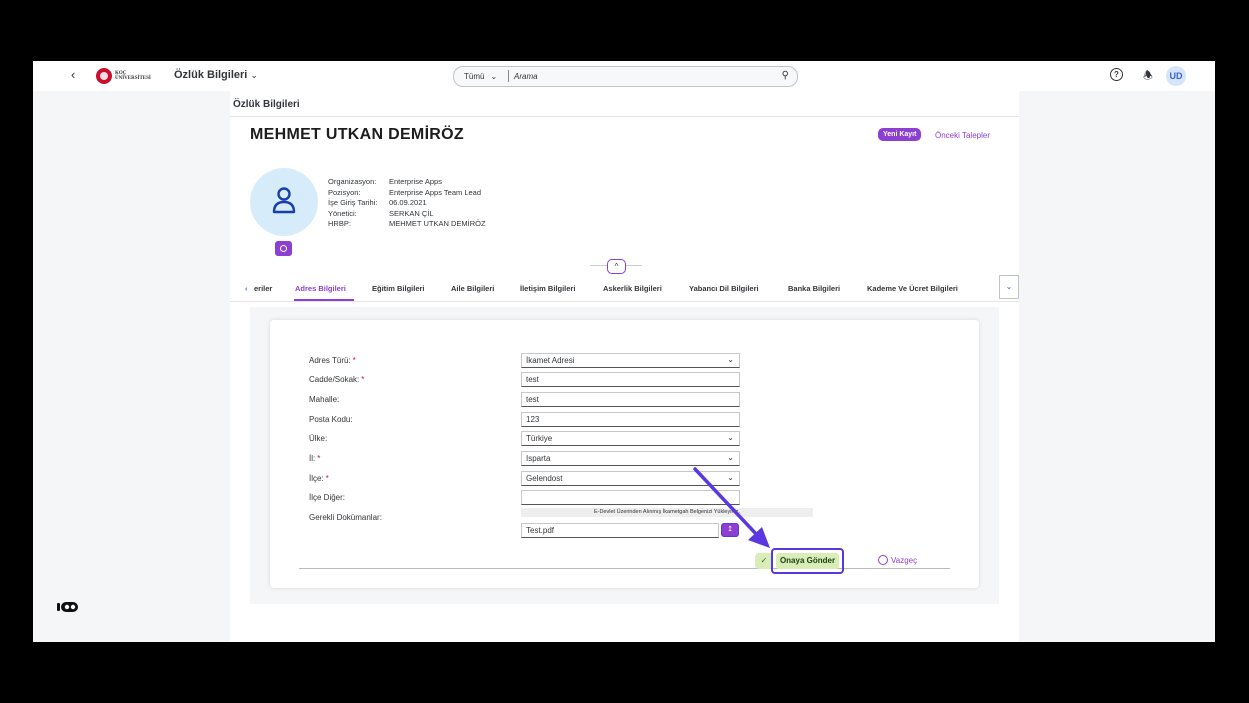  What do you see at coordinates (731, 507) in the screenshot?
I see `annotation-arrow` at bounding box center [731, 507].